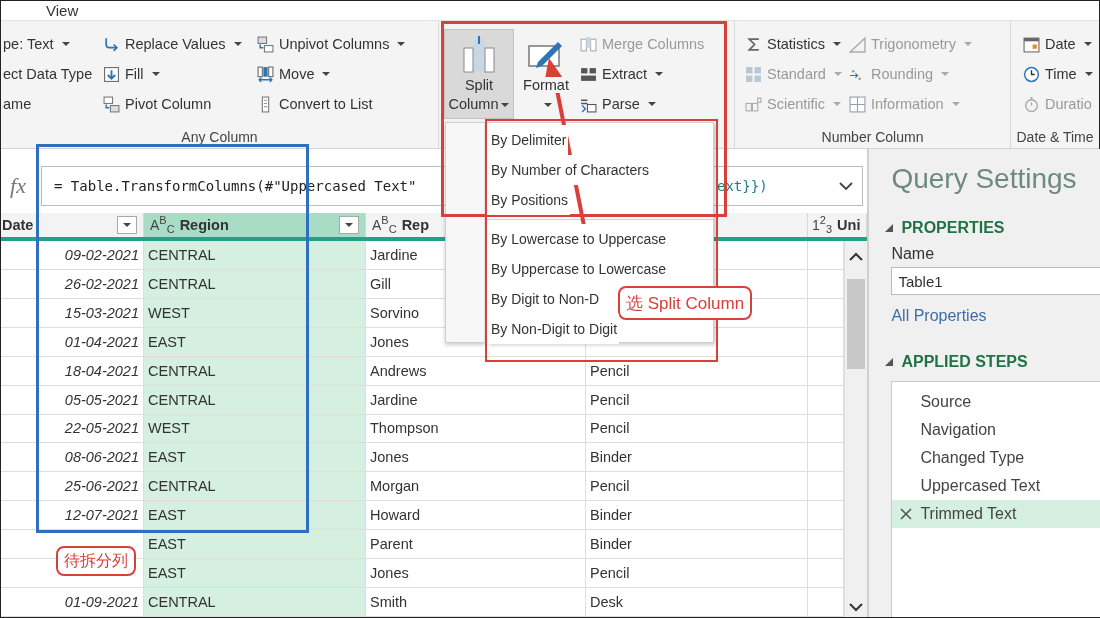 Image resolution: width=1100 pixels, height=618 pixels. I want to click on column-name: Date, so click(18, 225).